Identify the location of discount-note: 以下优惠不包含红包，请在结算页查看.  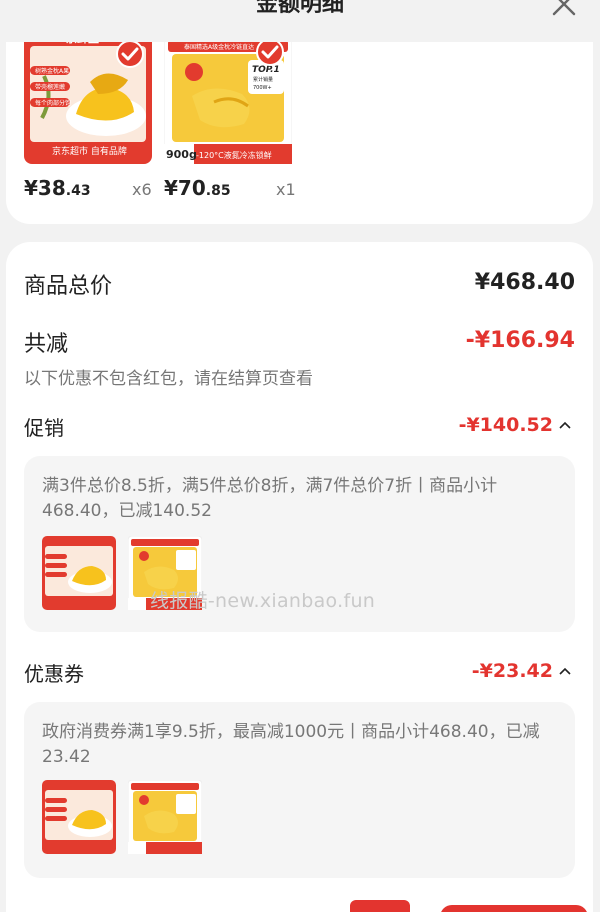
(168, 379).